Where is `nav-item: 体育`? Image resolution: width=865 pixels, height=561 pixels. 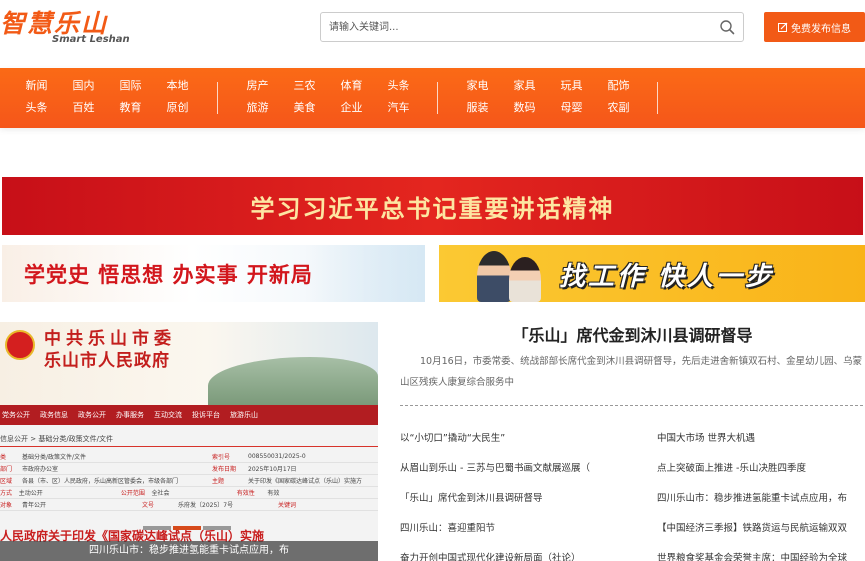 nav-item: 体育 is located at coordinates (351, 86).